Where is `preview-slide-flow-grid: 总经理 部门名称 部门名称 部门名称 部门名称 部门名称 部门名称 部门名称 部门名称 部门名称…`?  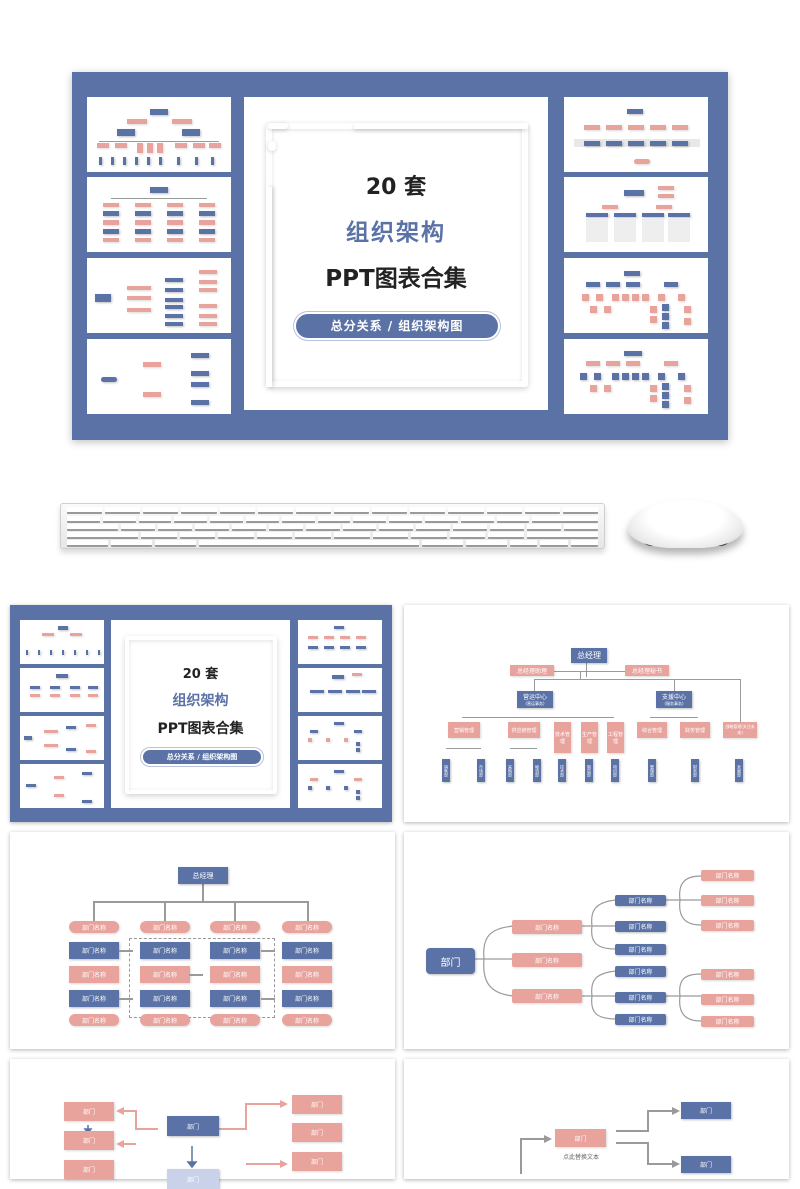
preview-slide-flow-grid: 总经理 部门名称 部门名称 部门名称 部门名称 部门名称 部门名称 部门名称 部门名称 部门名称… is located at coordinates (202, 940).